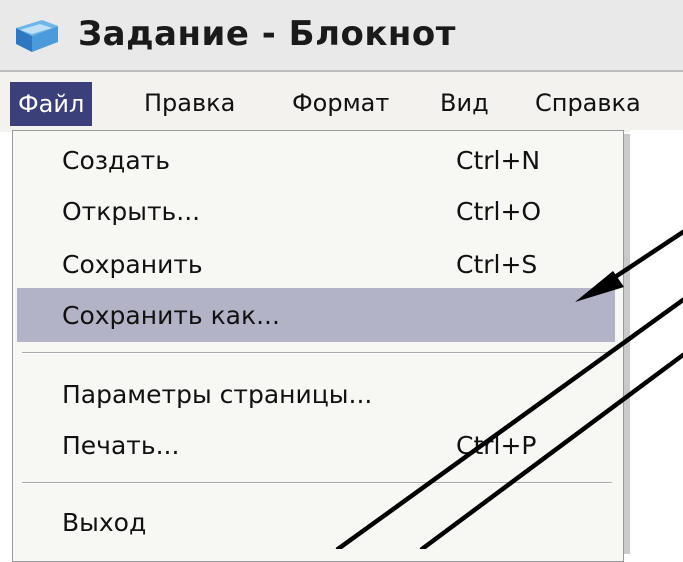  I want to click on menu-item-shortcut: Ctrl+O, so click(499, 211).